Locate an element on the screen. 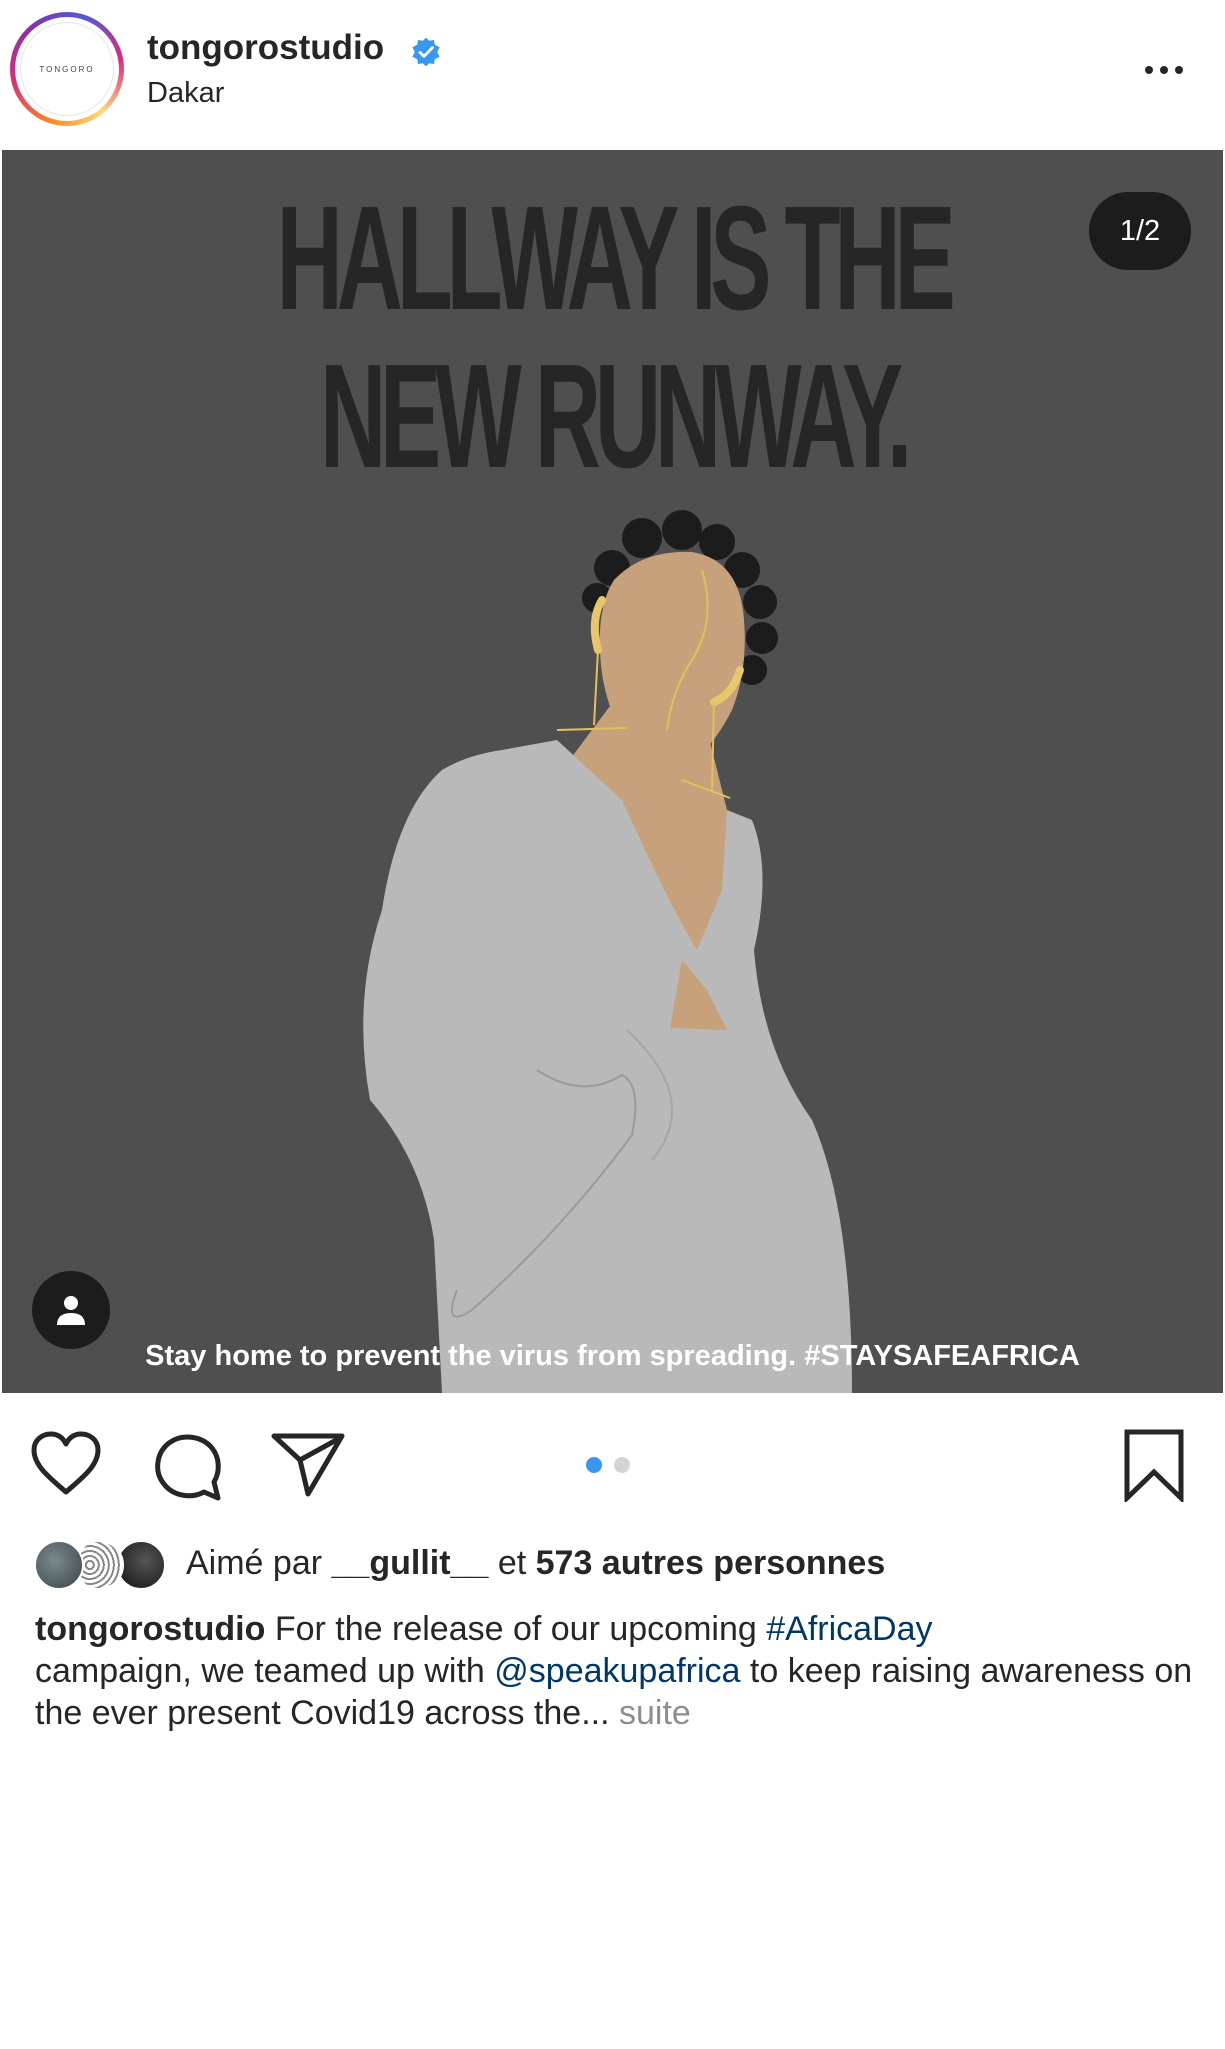 The image size is (1225, 2049). comment-button is located at coordinates (188, 1466).